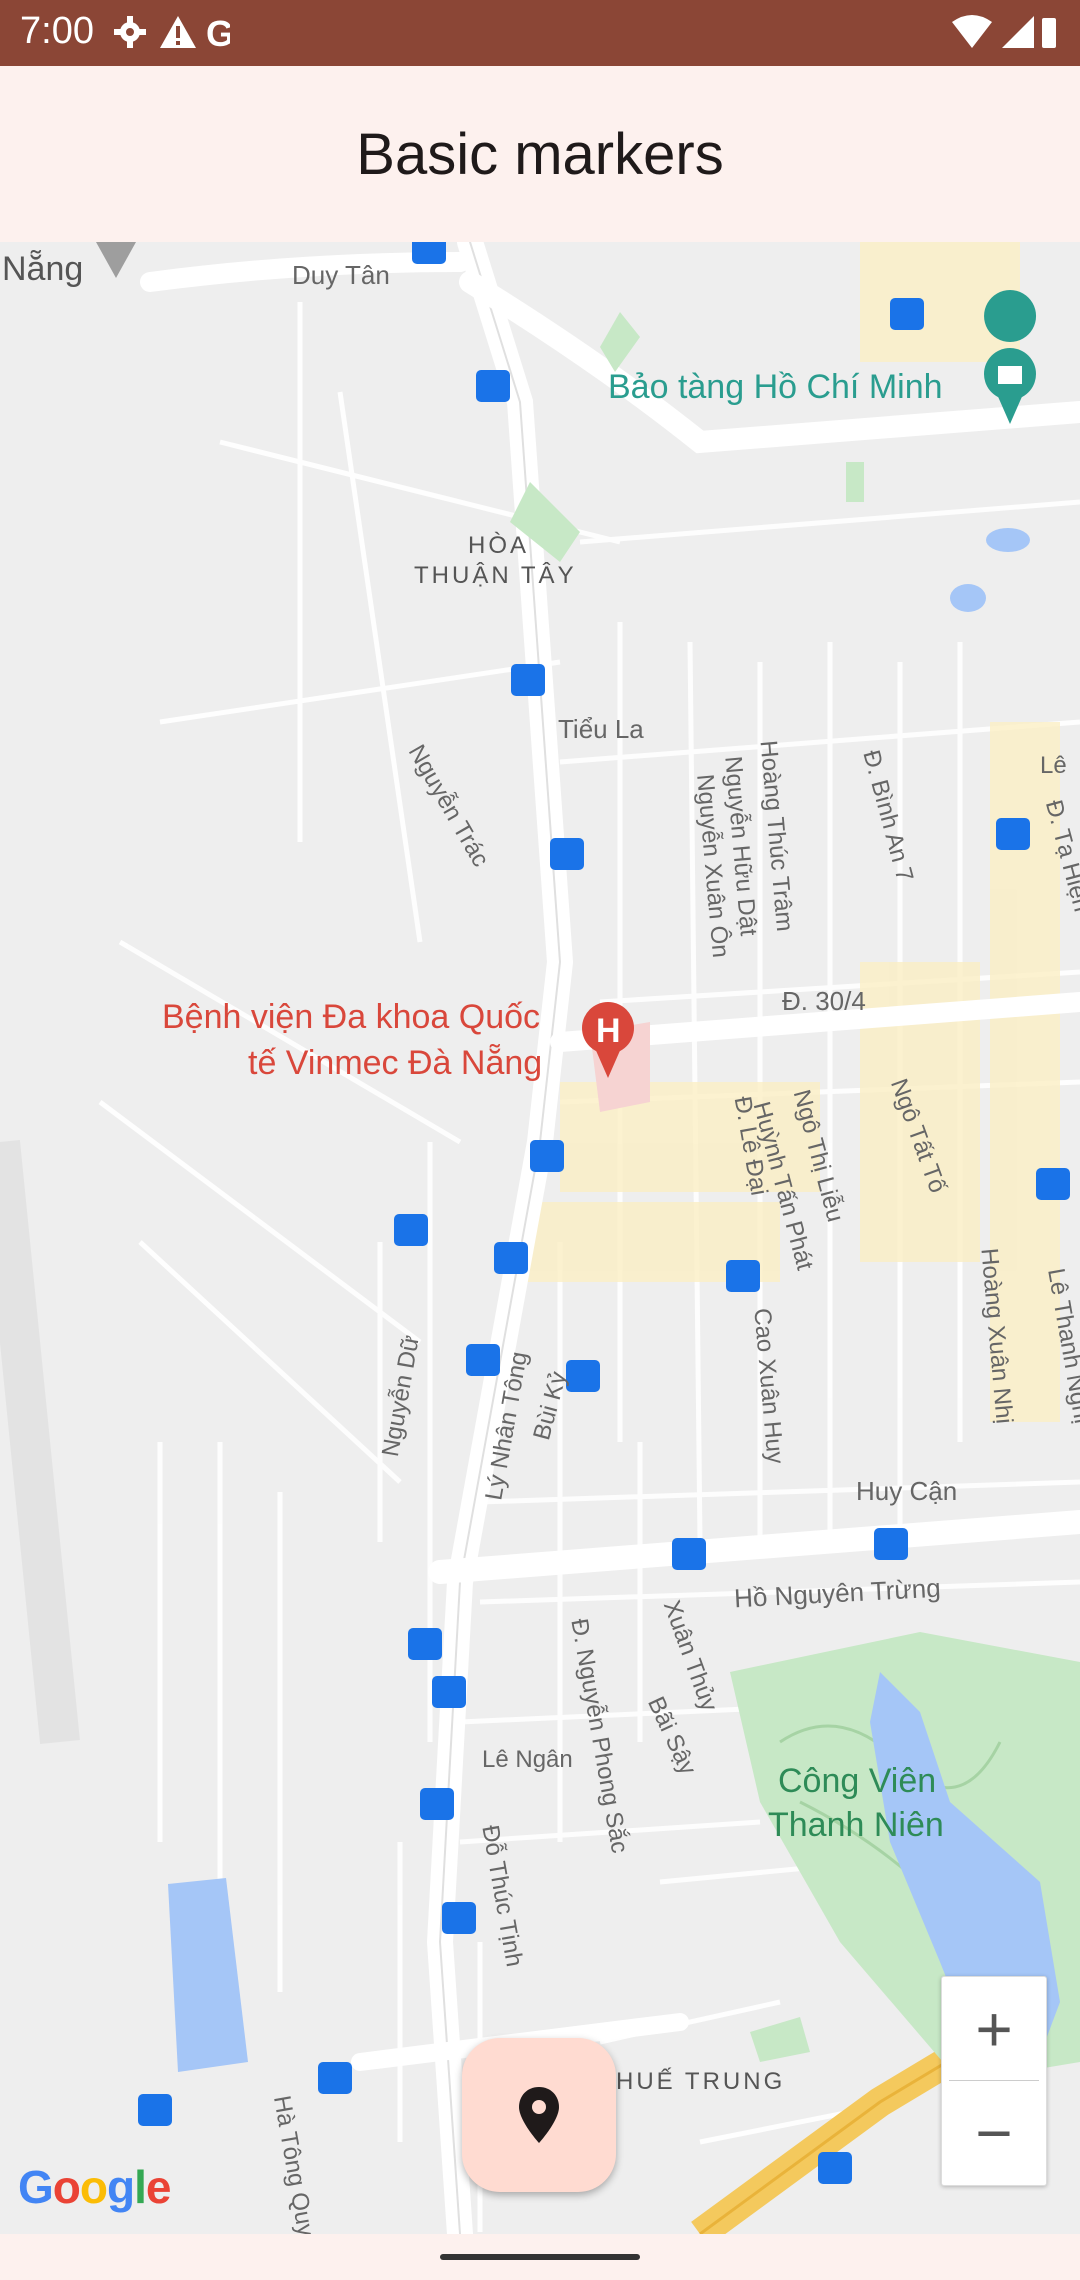  Describe the element at coordinates (527, 1759) in the screenshot. I see `map-label: Lê Ngân` at that location.